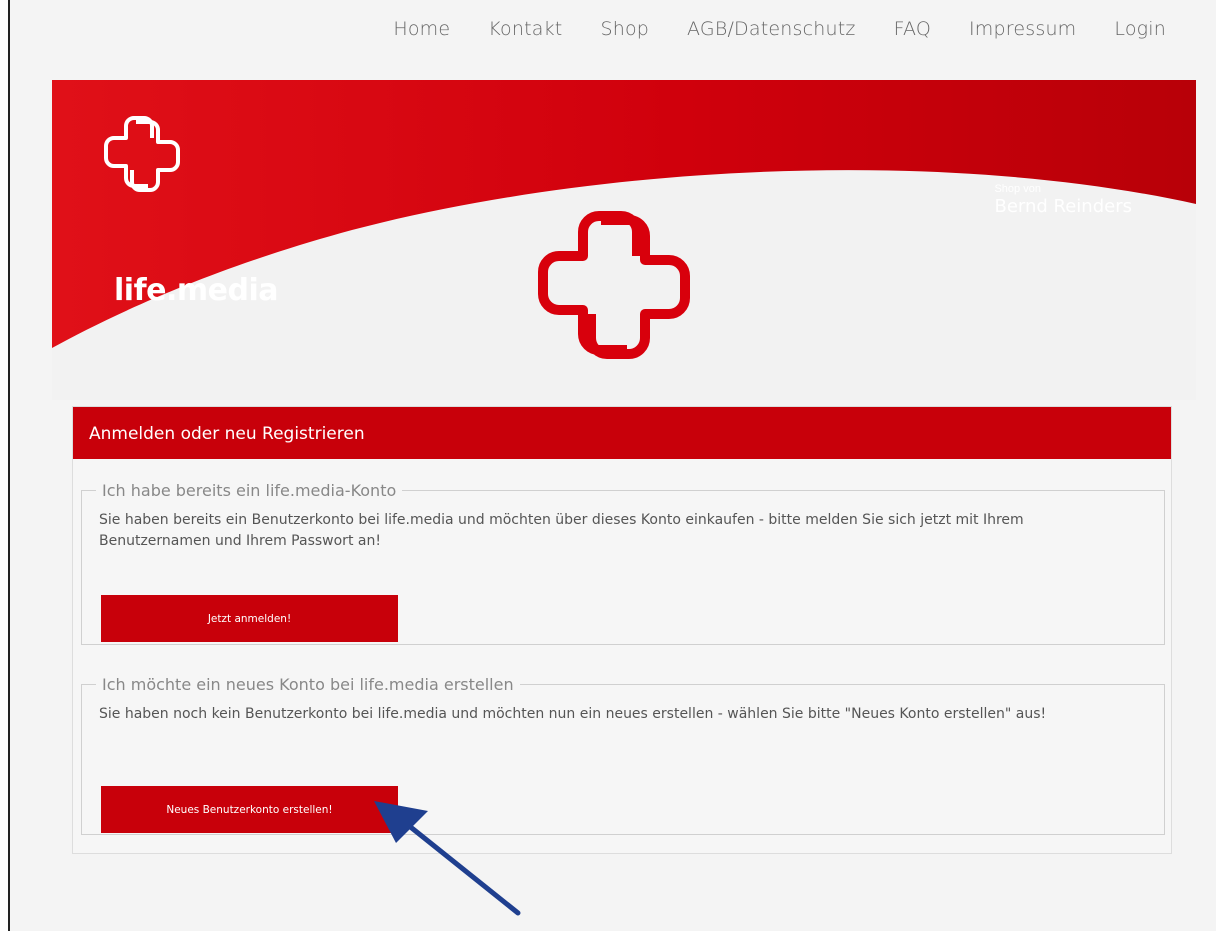 The width and height of the screenshot is (1216, 931). I want to click on shop-owner-label: Shop von Bernd Reinders, so click(1063, 200).